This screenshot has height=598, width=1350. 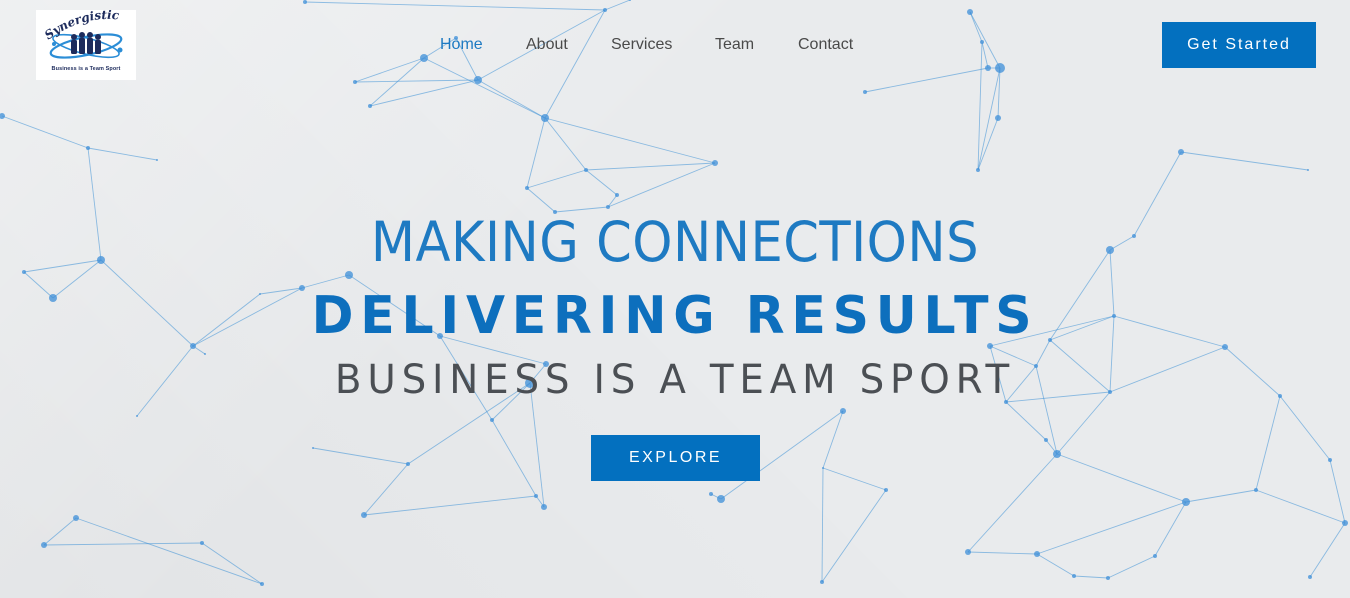 I want to click on svg-text: Synergistic, so click(x=81, y=26).